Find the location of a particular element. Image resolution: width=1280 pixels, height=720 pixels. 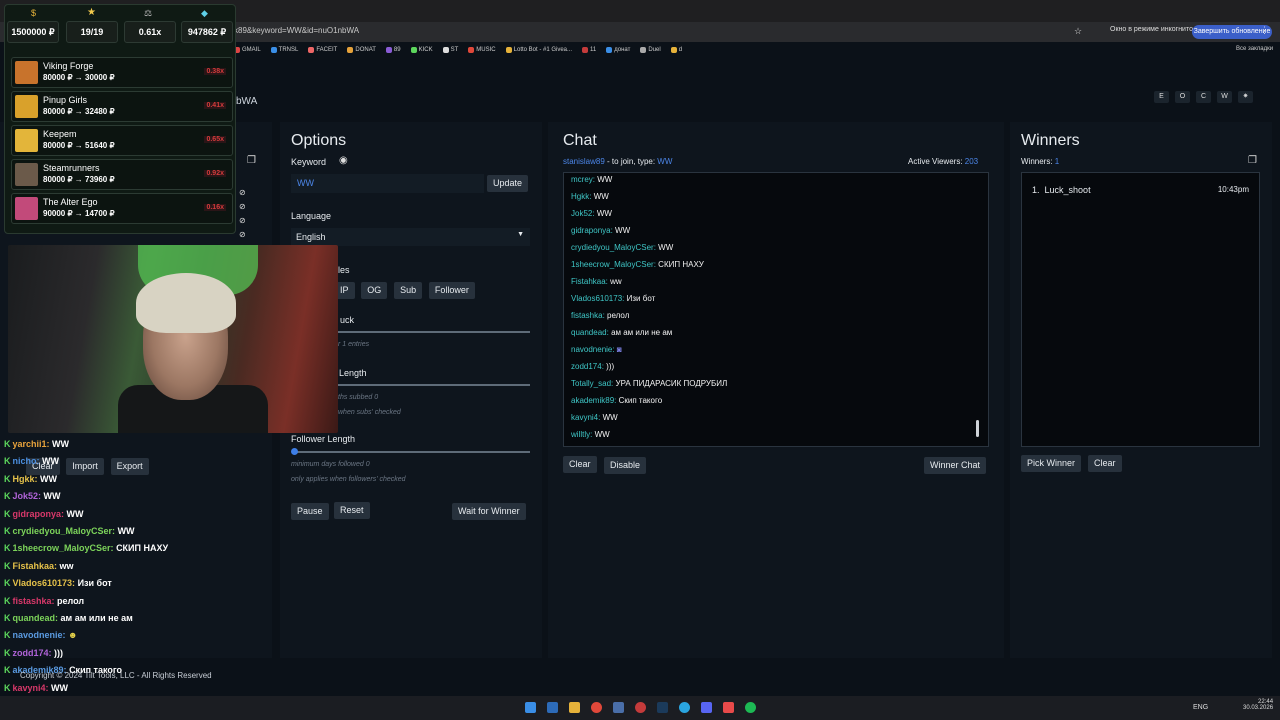

eye-icon: ◉ is located at coordinates (343, 160).